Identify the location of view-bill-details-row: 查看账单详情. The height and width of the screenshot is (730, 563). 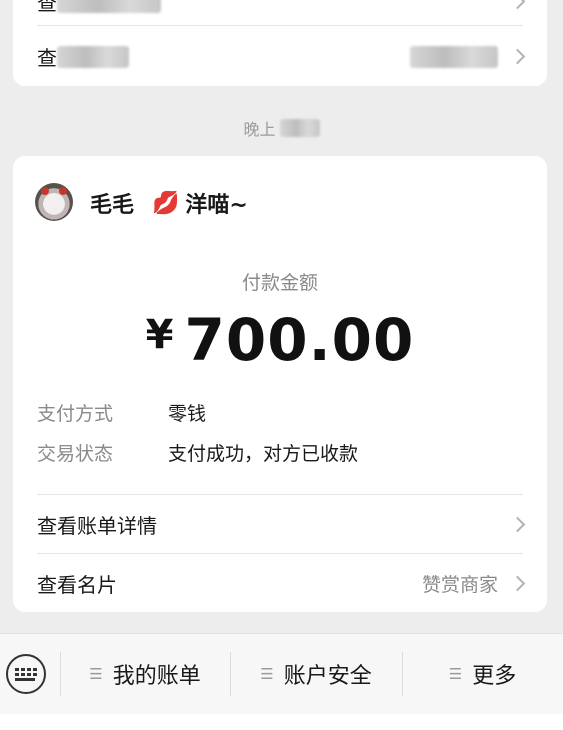
(281, 524).